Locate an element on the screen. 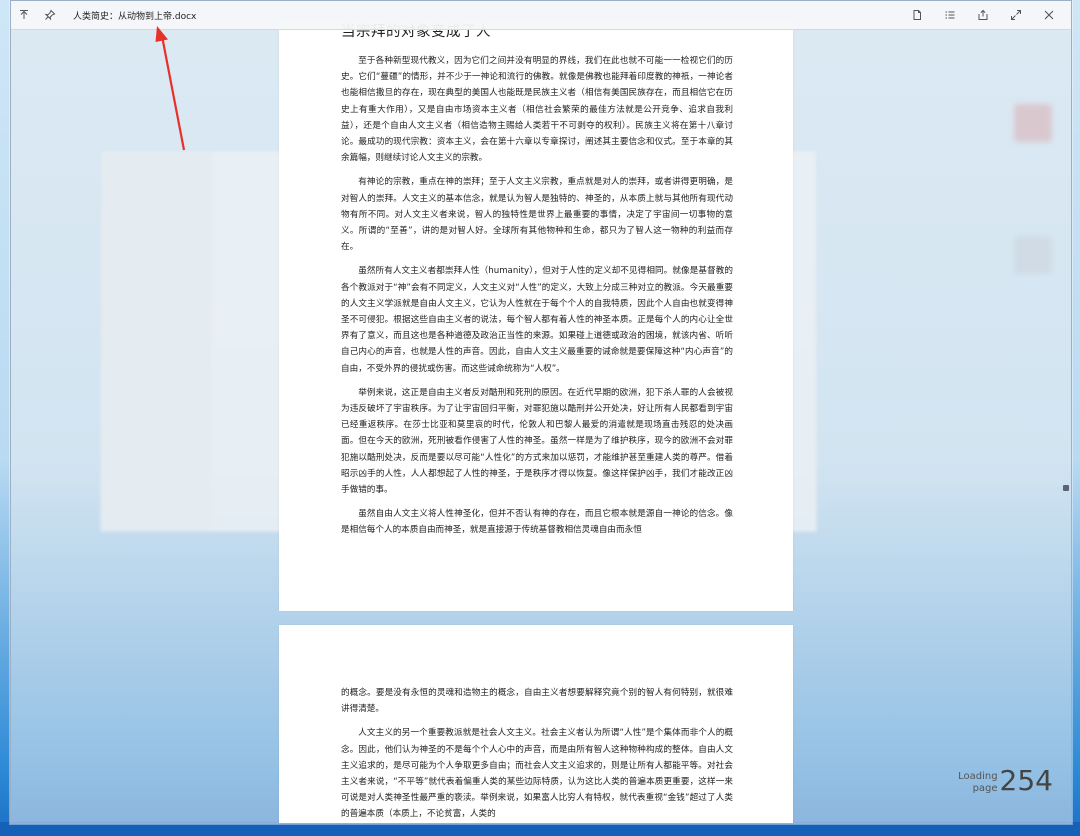 The height and width of the screenshot is (836, 1080). document-icon is located at coordinates (916, 15).